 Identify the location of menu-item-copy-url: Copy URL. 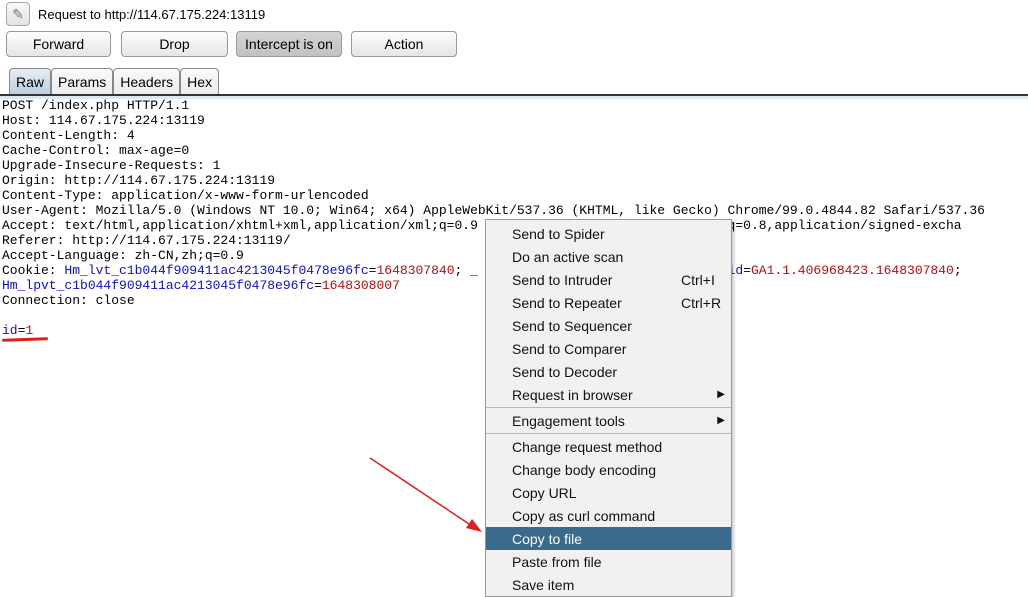
(608, 492).